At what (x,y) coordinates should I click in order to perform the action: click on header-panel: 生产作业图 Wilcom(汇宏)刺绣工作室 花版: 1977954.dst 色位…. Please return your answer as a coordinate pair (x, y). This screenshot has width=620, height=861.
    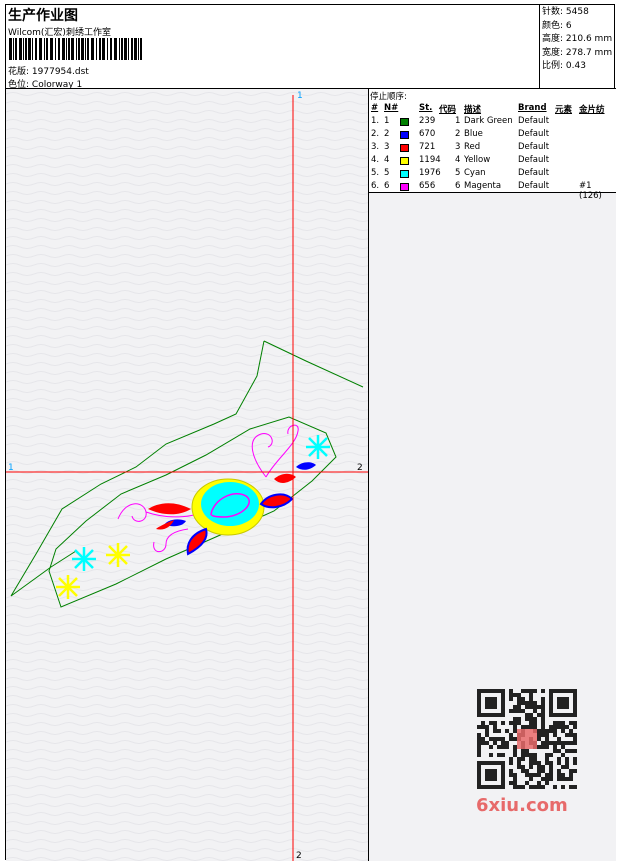
    Looking at the image, I should click on (273, 47).